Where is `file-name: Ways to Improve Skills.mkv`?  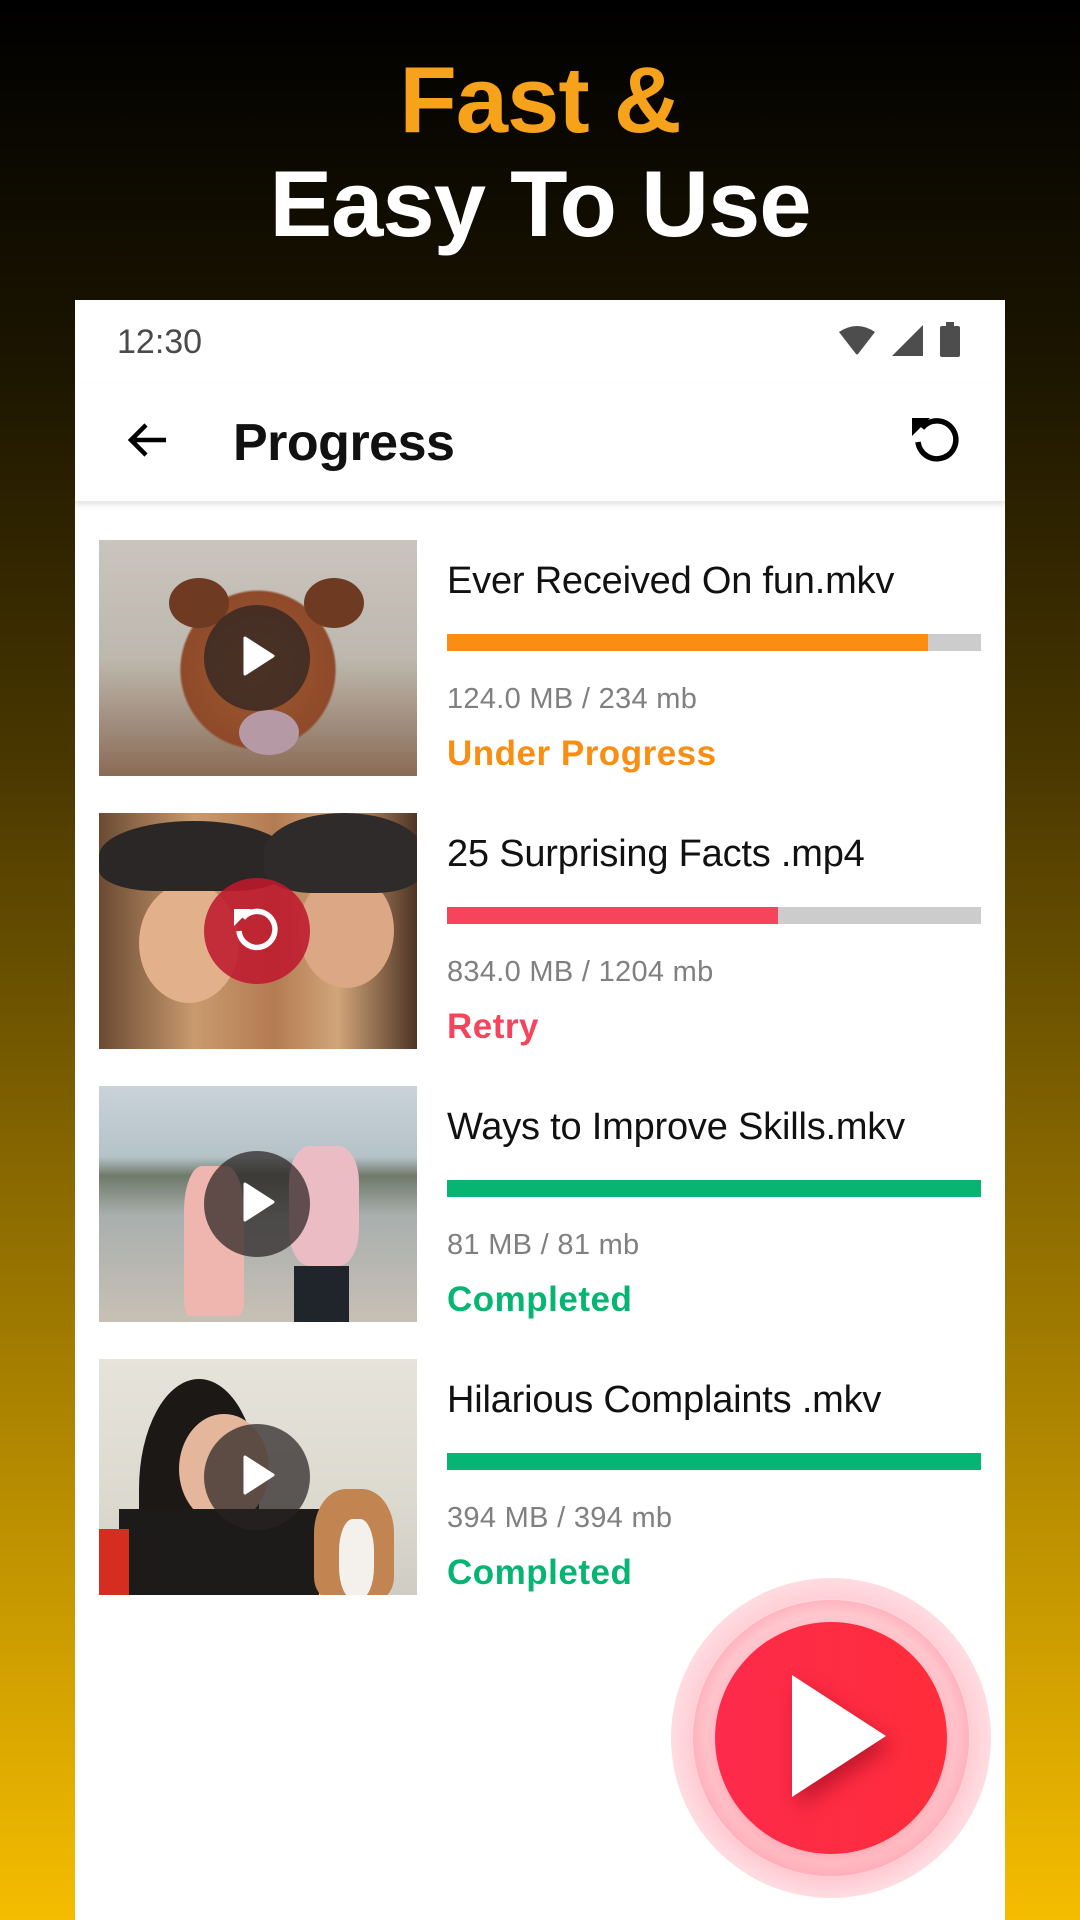
file-name: Ways to Improve Skills.mkv is located at coordinates (676, 1127).